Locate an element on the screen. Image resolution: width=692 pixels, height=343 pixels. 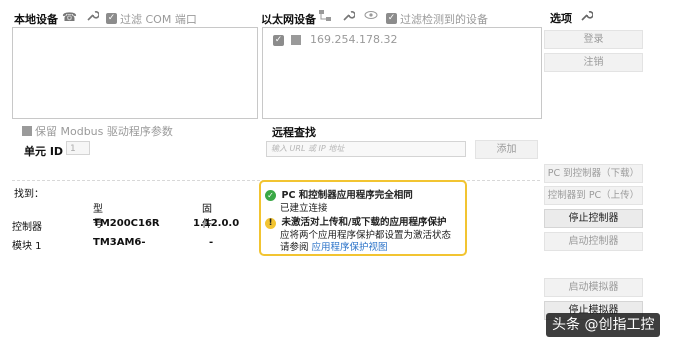
found-label: 找到： is located at coordinates (29, 194).